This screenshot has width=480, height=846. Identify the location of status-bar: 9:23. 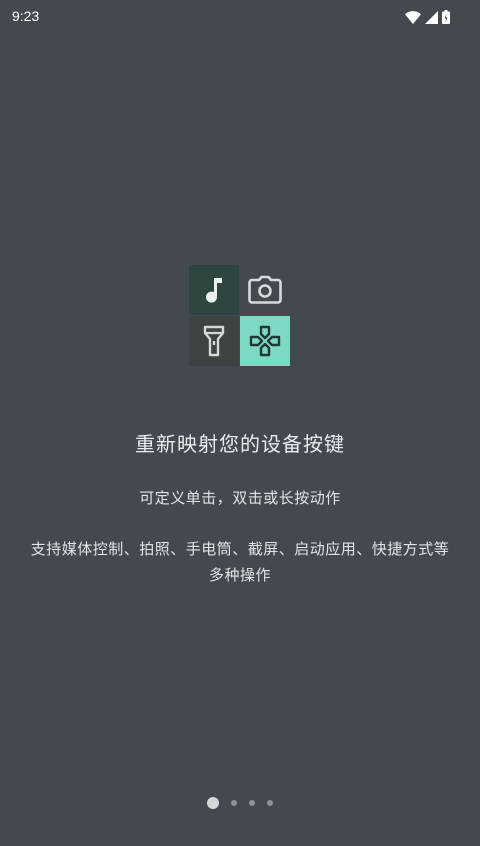
(240, 17).